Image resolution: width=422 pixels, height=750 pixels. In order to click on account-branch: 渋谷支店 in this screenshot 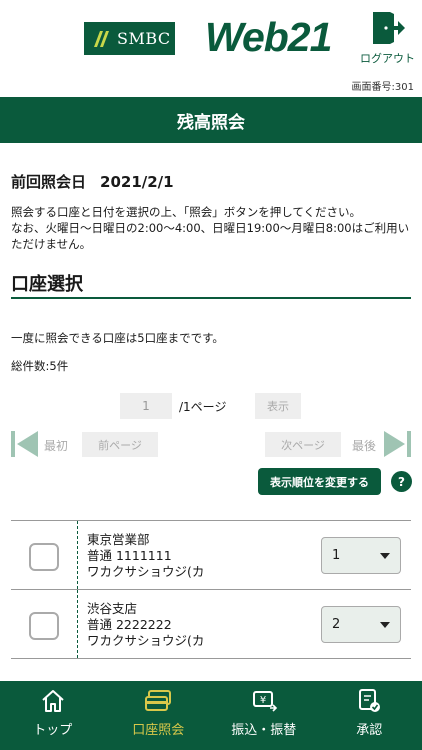, I will do `click(112, 608)`.